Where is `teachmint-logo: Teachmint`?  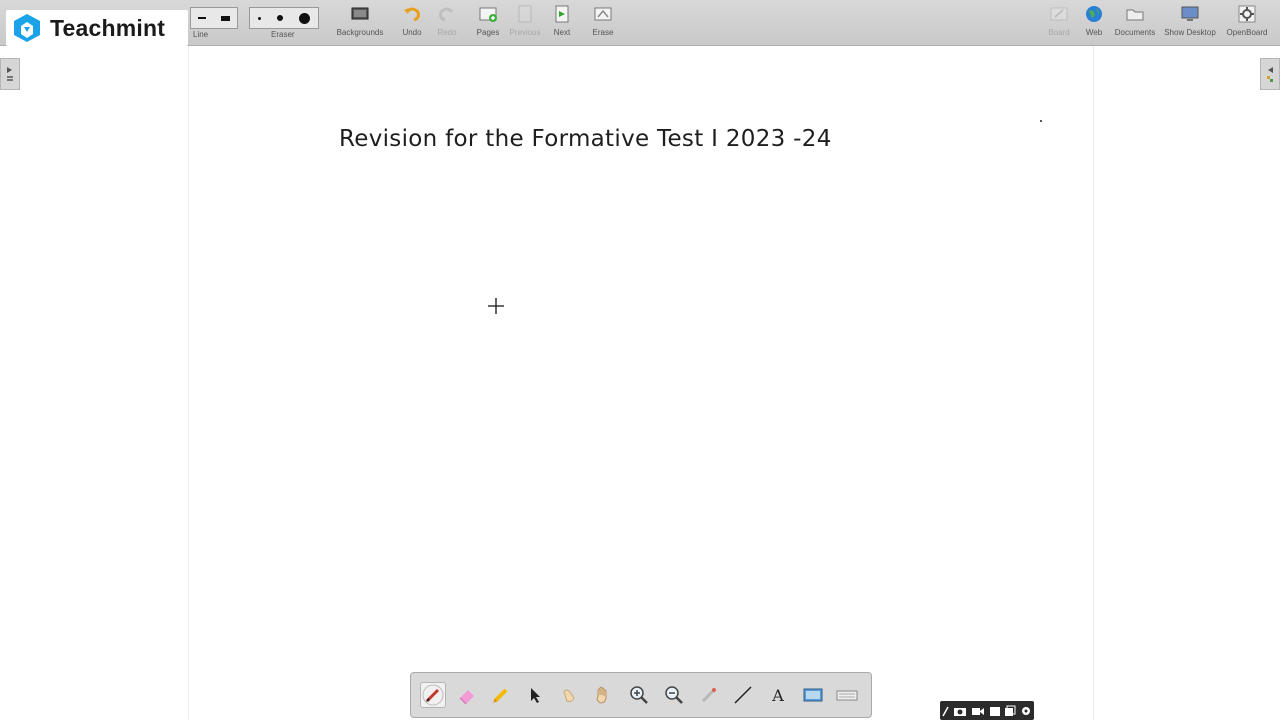 teachmint-logo: Teachmint is located at coordinates (97, 28).